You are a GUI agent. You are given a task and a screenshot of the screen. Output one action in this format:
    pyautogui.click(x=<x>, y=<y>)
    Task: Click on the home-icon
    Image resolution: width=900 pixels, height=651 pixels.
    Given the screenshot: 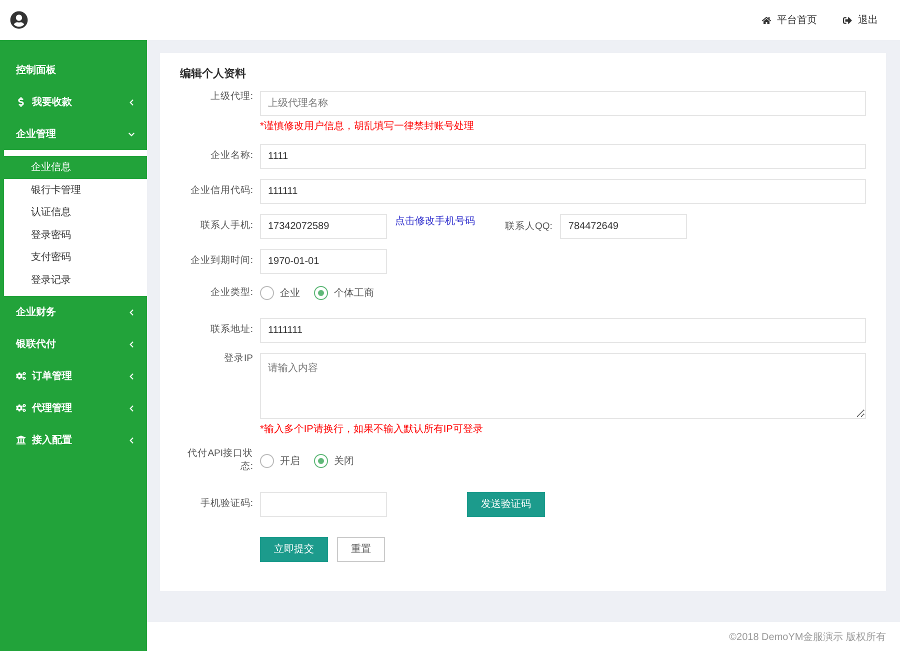 What is the action you would take?
    pyautogui.click(x=766, y=20)
    